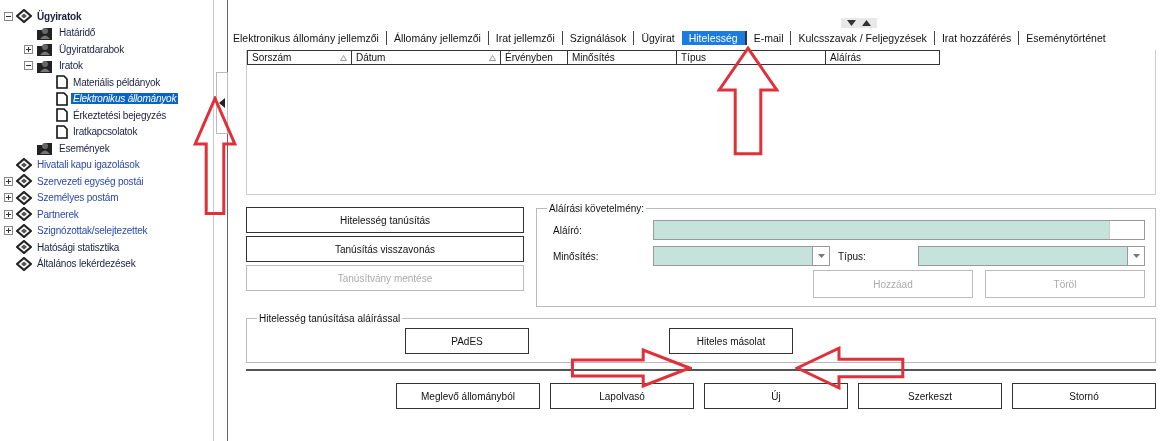  What do you see at coordinates (658, 38) in the screenshot?
I see `tab: Ügyirat` at bounding box center [658, 38].